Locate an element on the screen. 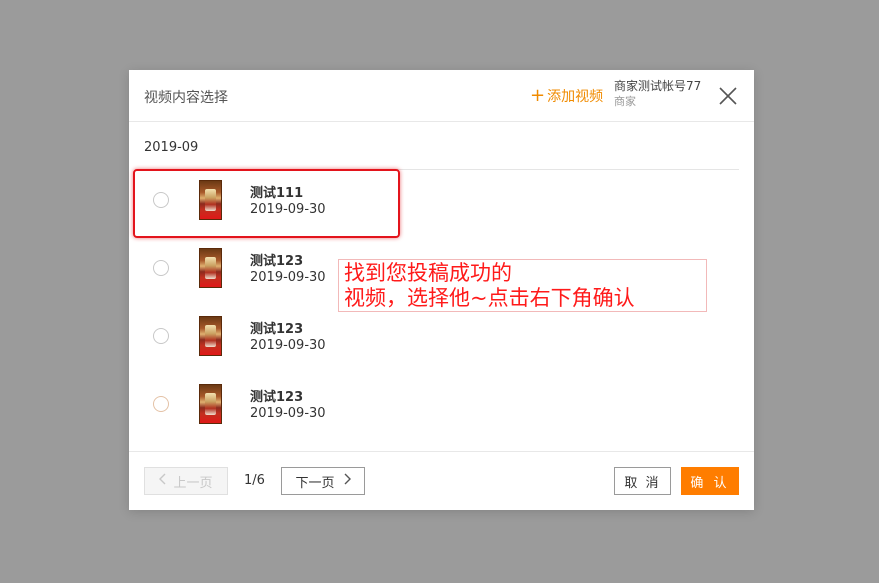 The height and width of the screenshot is (583, 879). dialog-header: 视频内容选择 + 添加视频 商家测试帐号77 商家 is located at coordinates (441, 96).